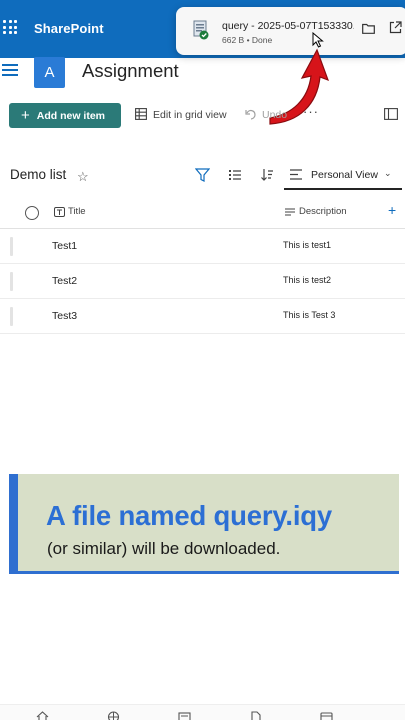 This screenshot has height=720, width=405. I want to click on edit-grid-view-button: Edit in grid view, so click(190, 115).